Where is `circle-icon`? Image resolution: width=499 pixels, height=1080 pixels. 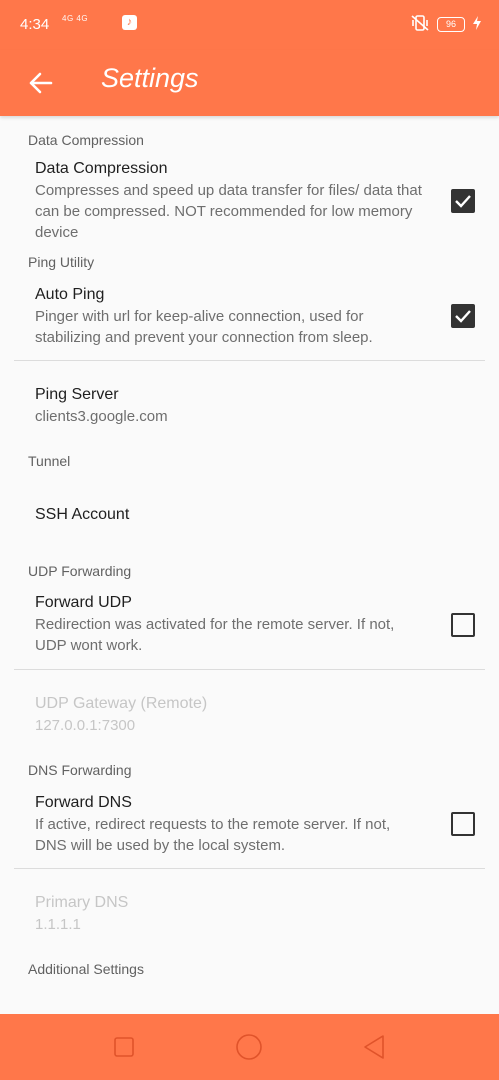 circle-icon is located at coordinates (249, 1047).